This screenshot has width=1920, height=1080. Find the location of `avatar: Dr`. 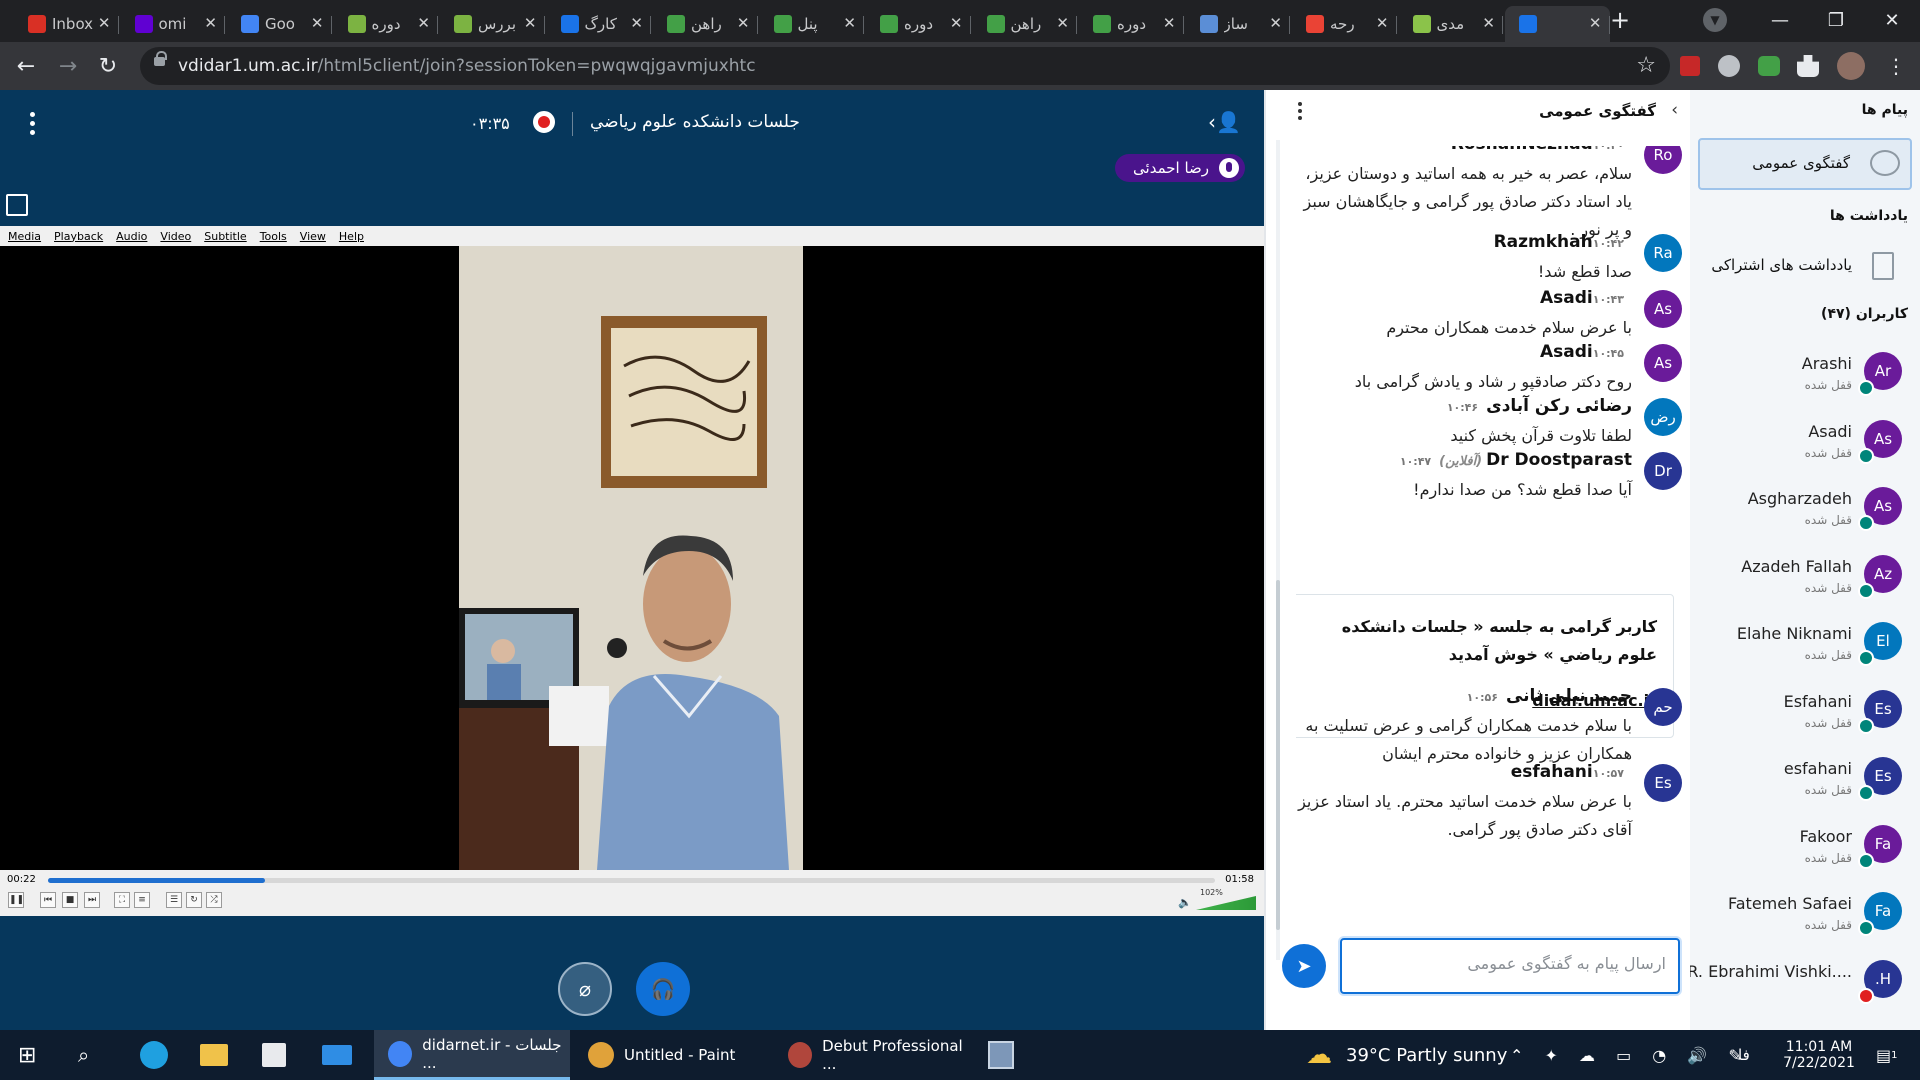

avatar: Dr is located at coordinates (1663, 471).